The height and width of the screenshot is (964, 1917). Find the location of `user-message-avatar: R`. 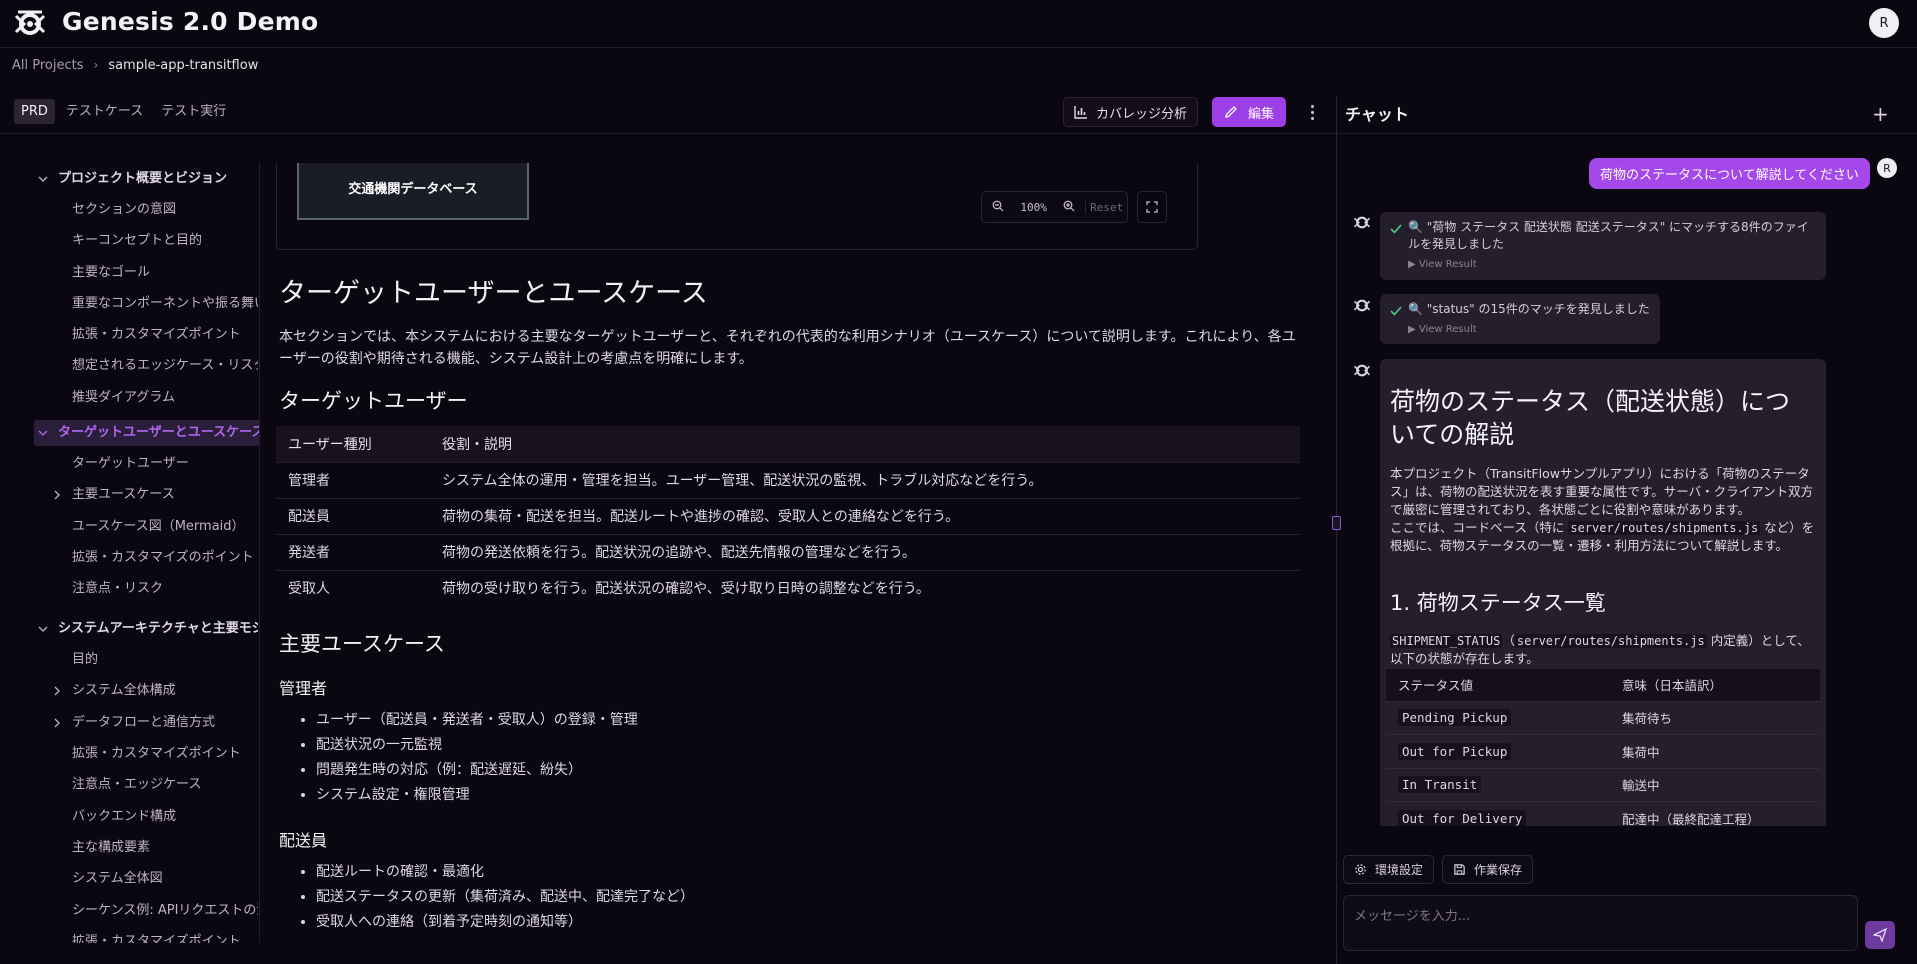

user-message-avatar: R is located at coordinates (1887, 168).